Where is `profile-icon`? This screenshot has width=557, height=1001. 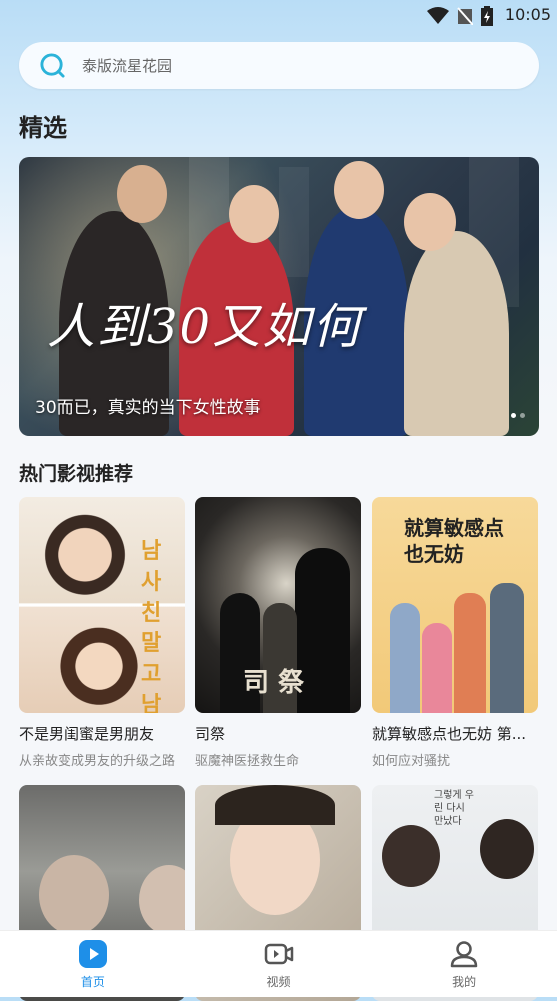 profile-icon is located at coordinates (464, 953).